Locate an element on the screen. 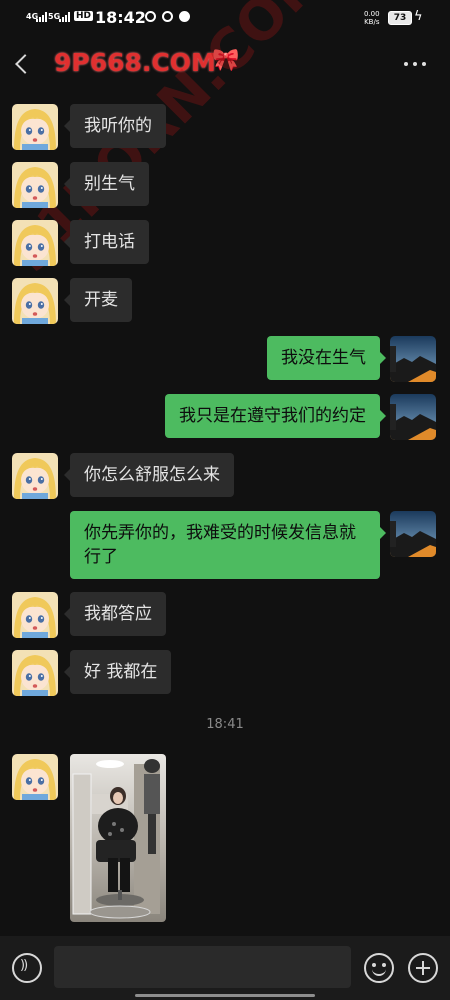  outgoing-message-bubble: 我只是在遵守我们的约定 is located at coordinates (275, 416).